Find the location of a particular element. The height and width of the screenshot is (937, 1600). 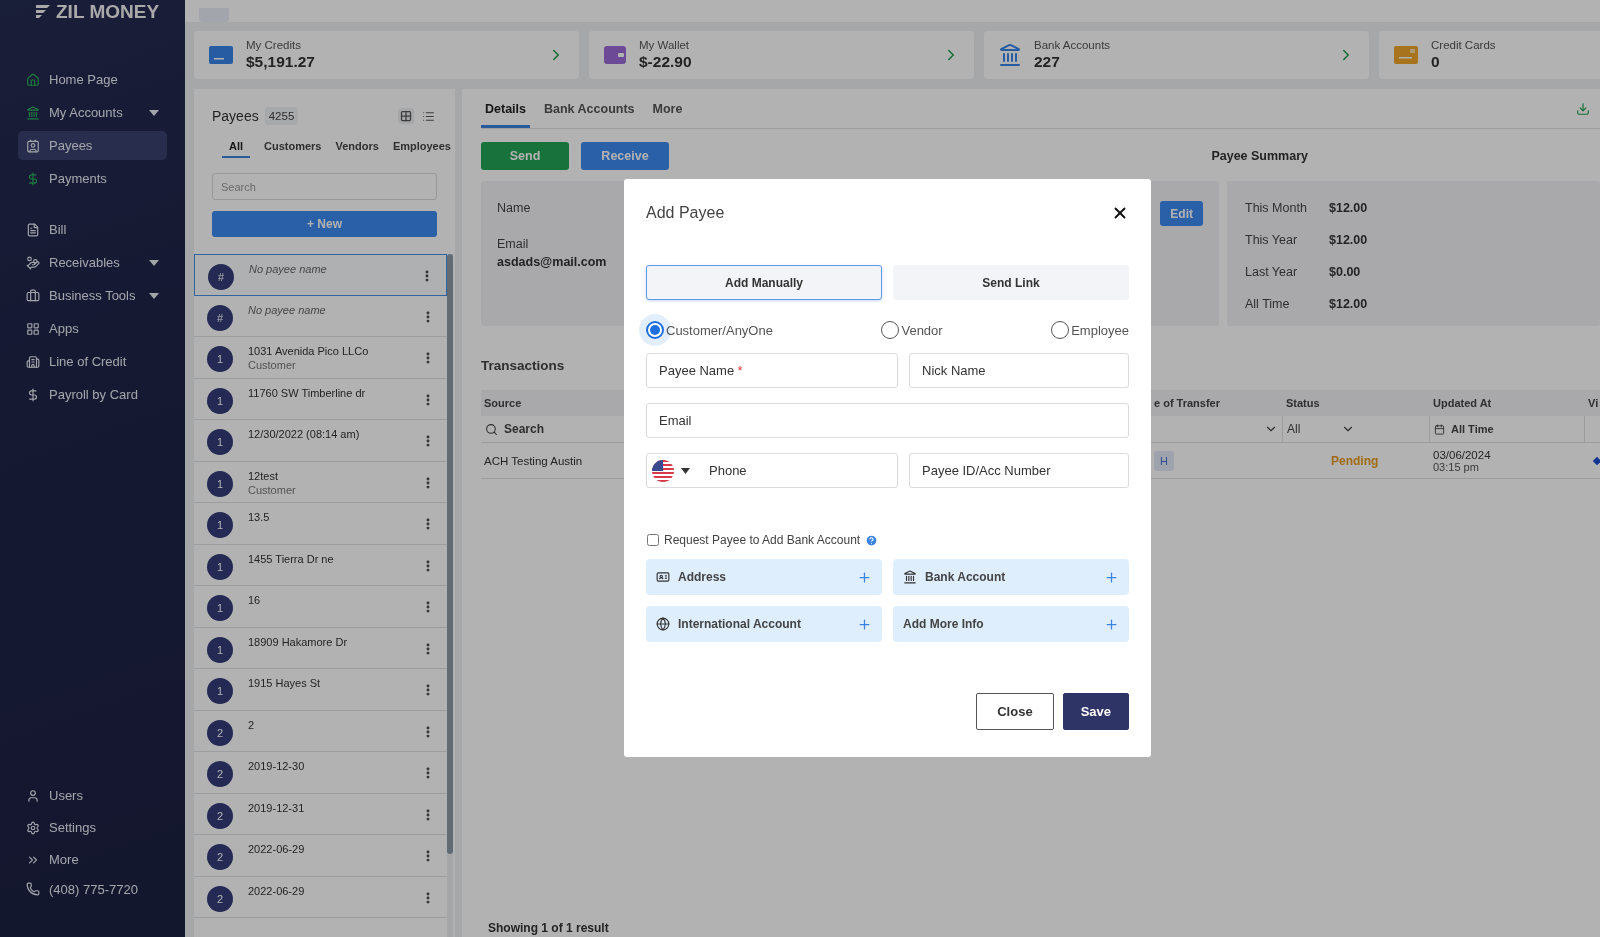

payee-name: 2 is located at coordinates (252, 724).